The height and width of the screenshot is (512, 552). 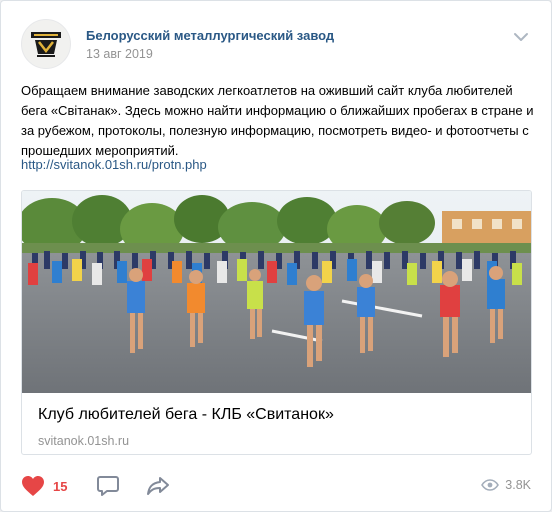 What do you see at coordinates (119, 54) in the screenshot?
I see `post-date: 13 авг 2019` at bounding box center [119, 54].